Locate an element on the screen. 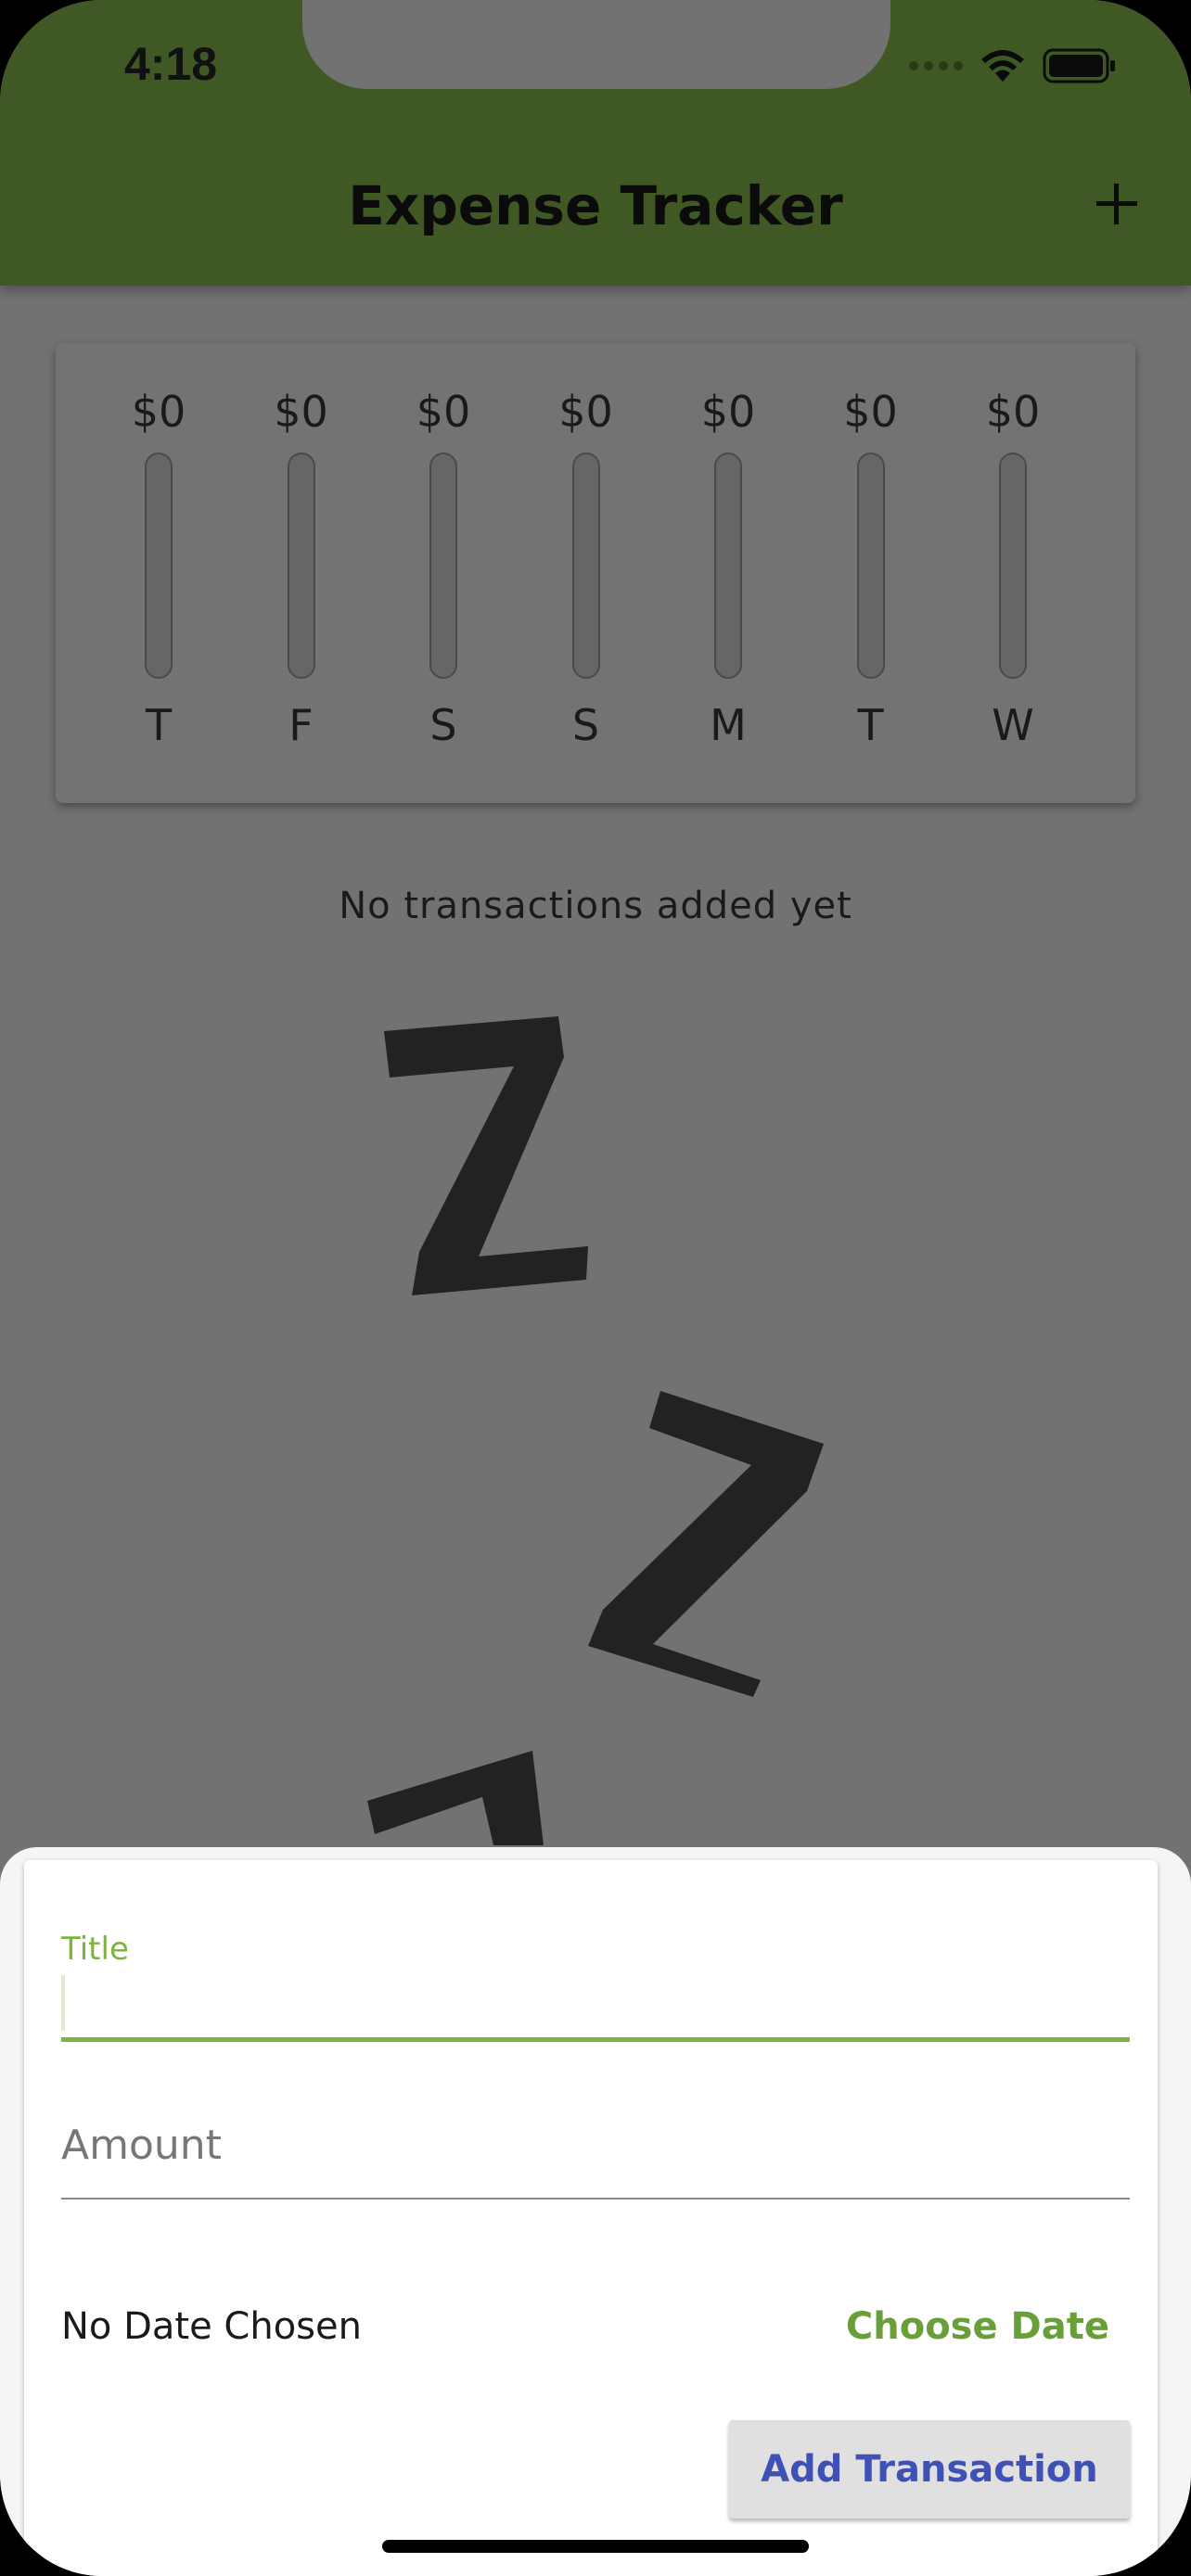 This screenshot has width=1191, height=2576. chart-bar-1: $0 F is located at coordinates (301, 568).